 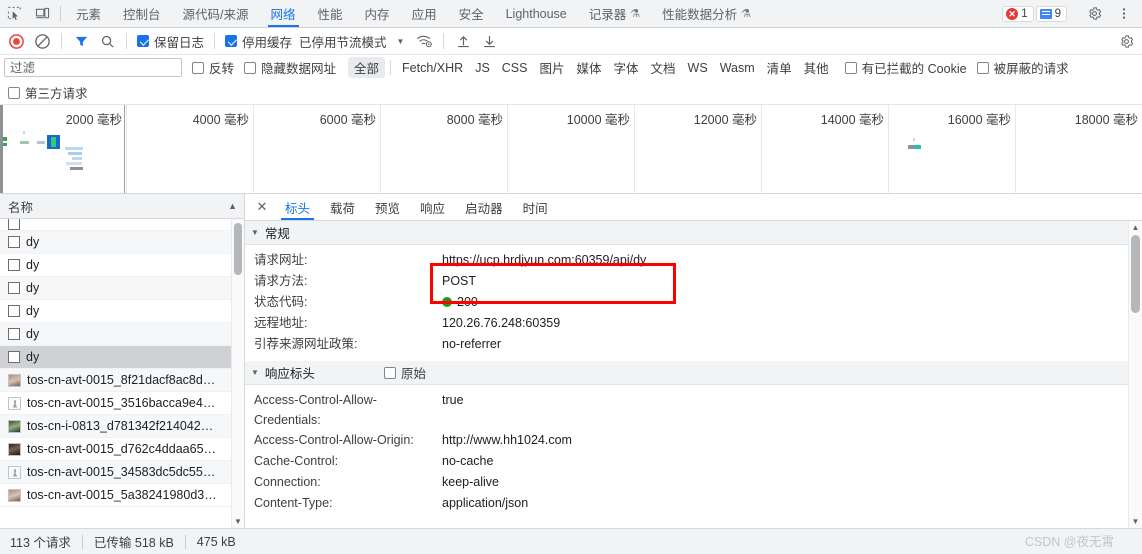 I want to click on clear-icon, so click(x=42, y=41).